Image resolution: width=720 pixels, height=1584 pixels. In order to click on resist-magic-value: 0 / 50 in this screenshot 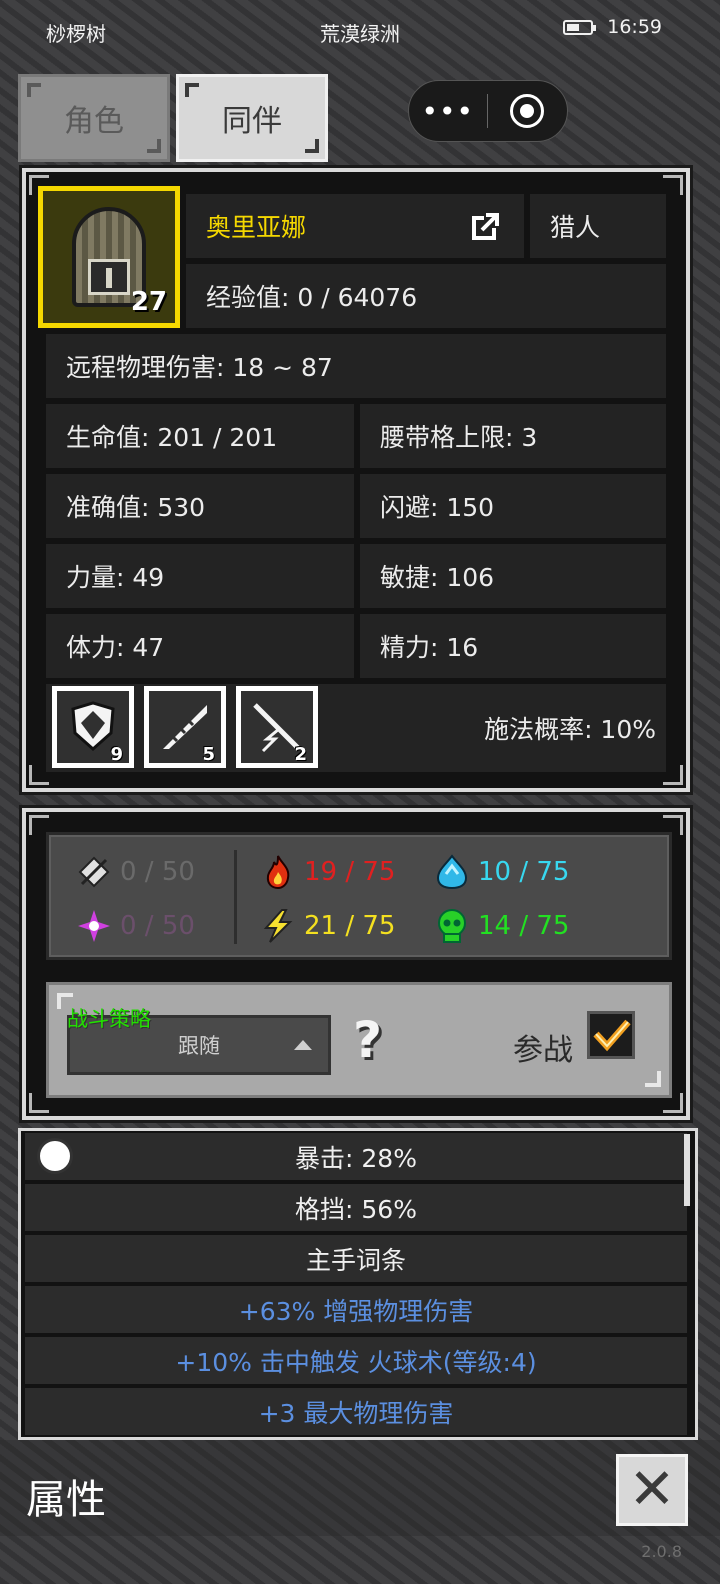, I will do `click(157, 926)`.